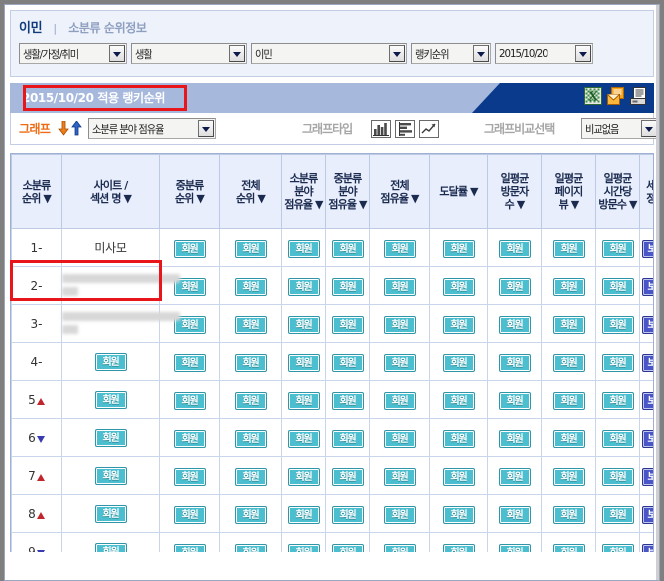 The image size is (664, 581). I want to click on email-send-icon, so click(616, 97).